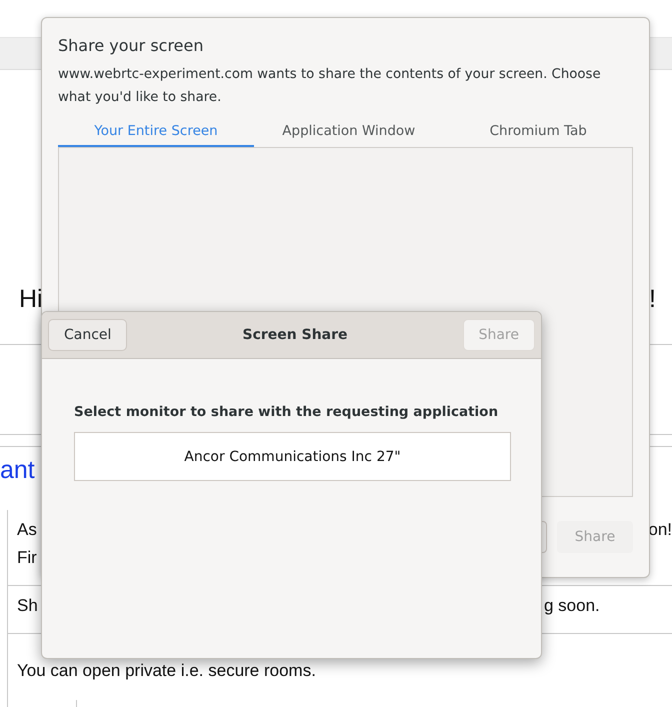 This screenshot has height=707, width=672. I want to click on tab: Chromium Tab, so click(538, 133).